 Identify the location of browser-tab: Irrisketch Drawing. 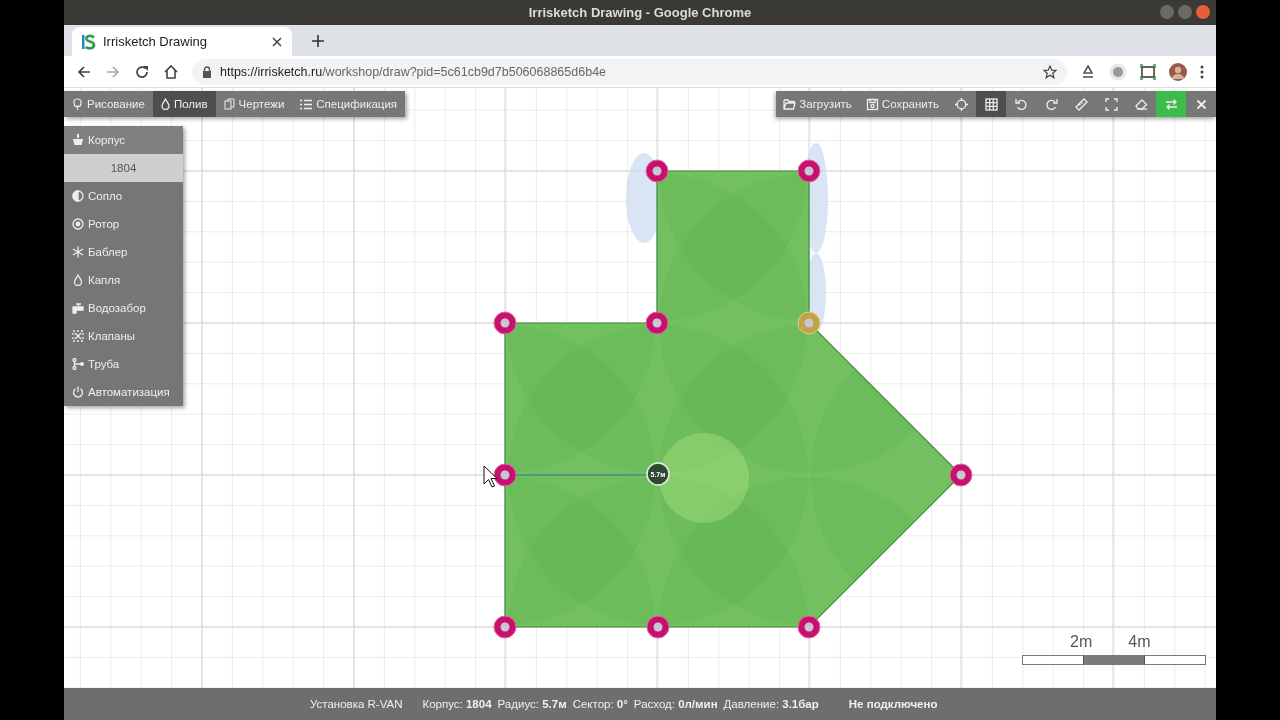
(182, 41).